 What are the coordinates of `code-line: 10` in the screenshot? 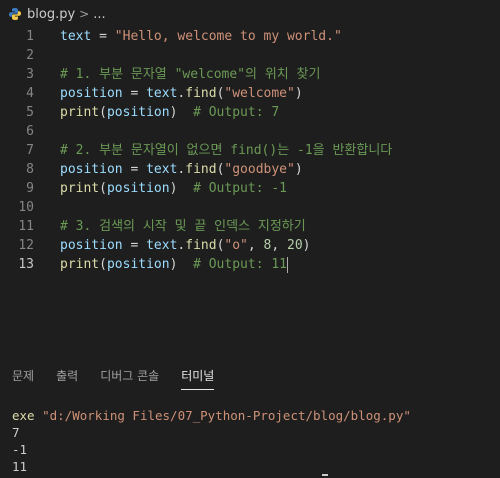 It's located at (250, 207).